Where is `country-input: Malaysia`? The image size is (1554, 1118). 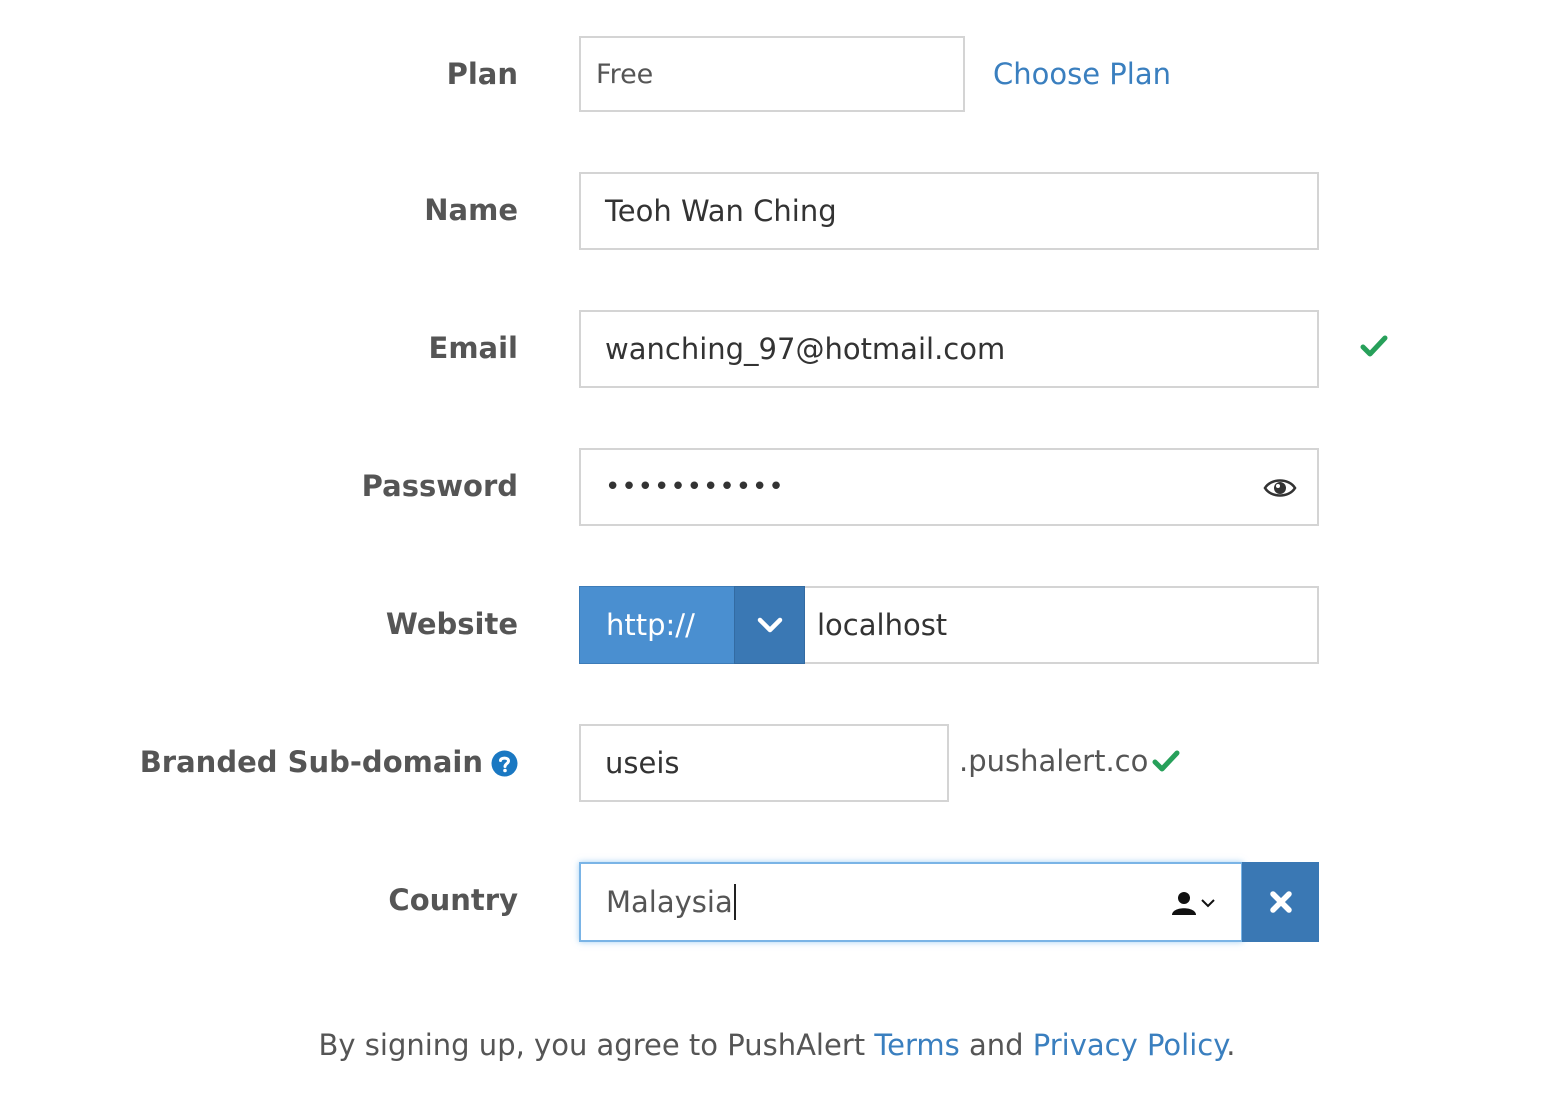
country-input: Malaysia is located at coordinates (911, 902).